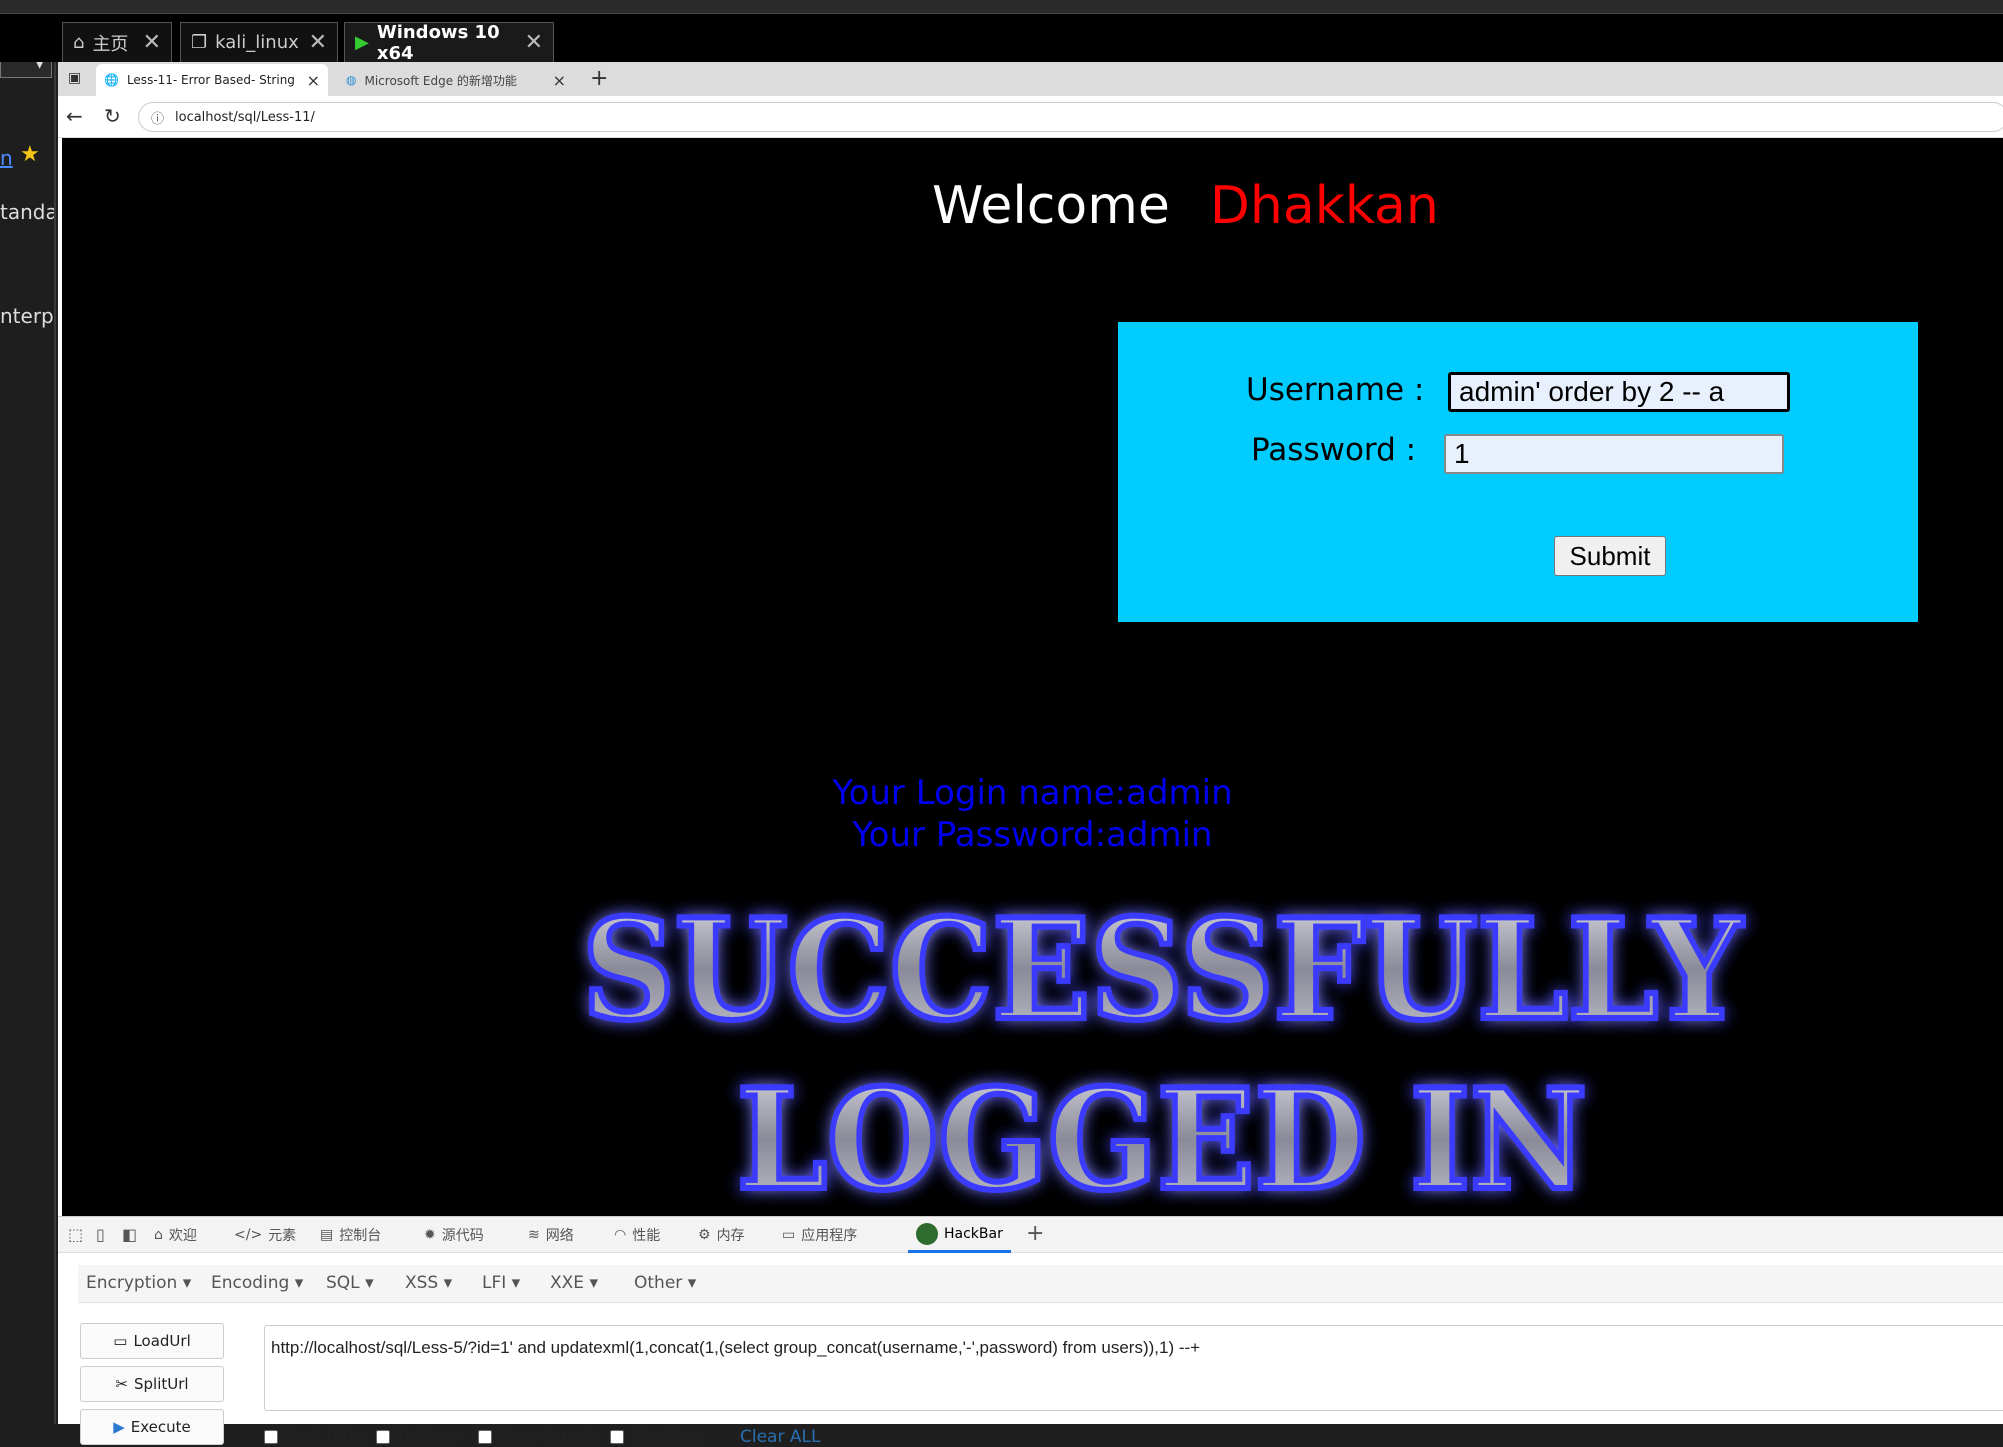  I want to click on user-agent-checkbox: User Agent, so click(536, 1437).